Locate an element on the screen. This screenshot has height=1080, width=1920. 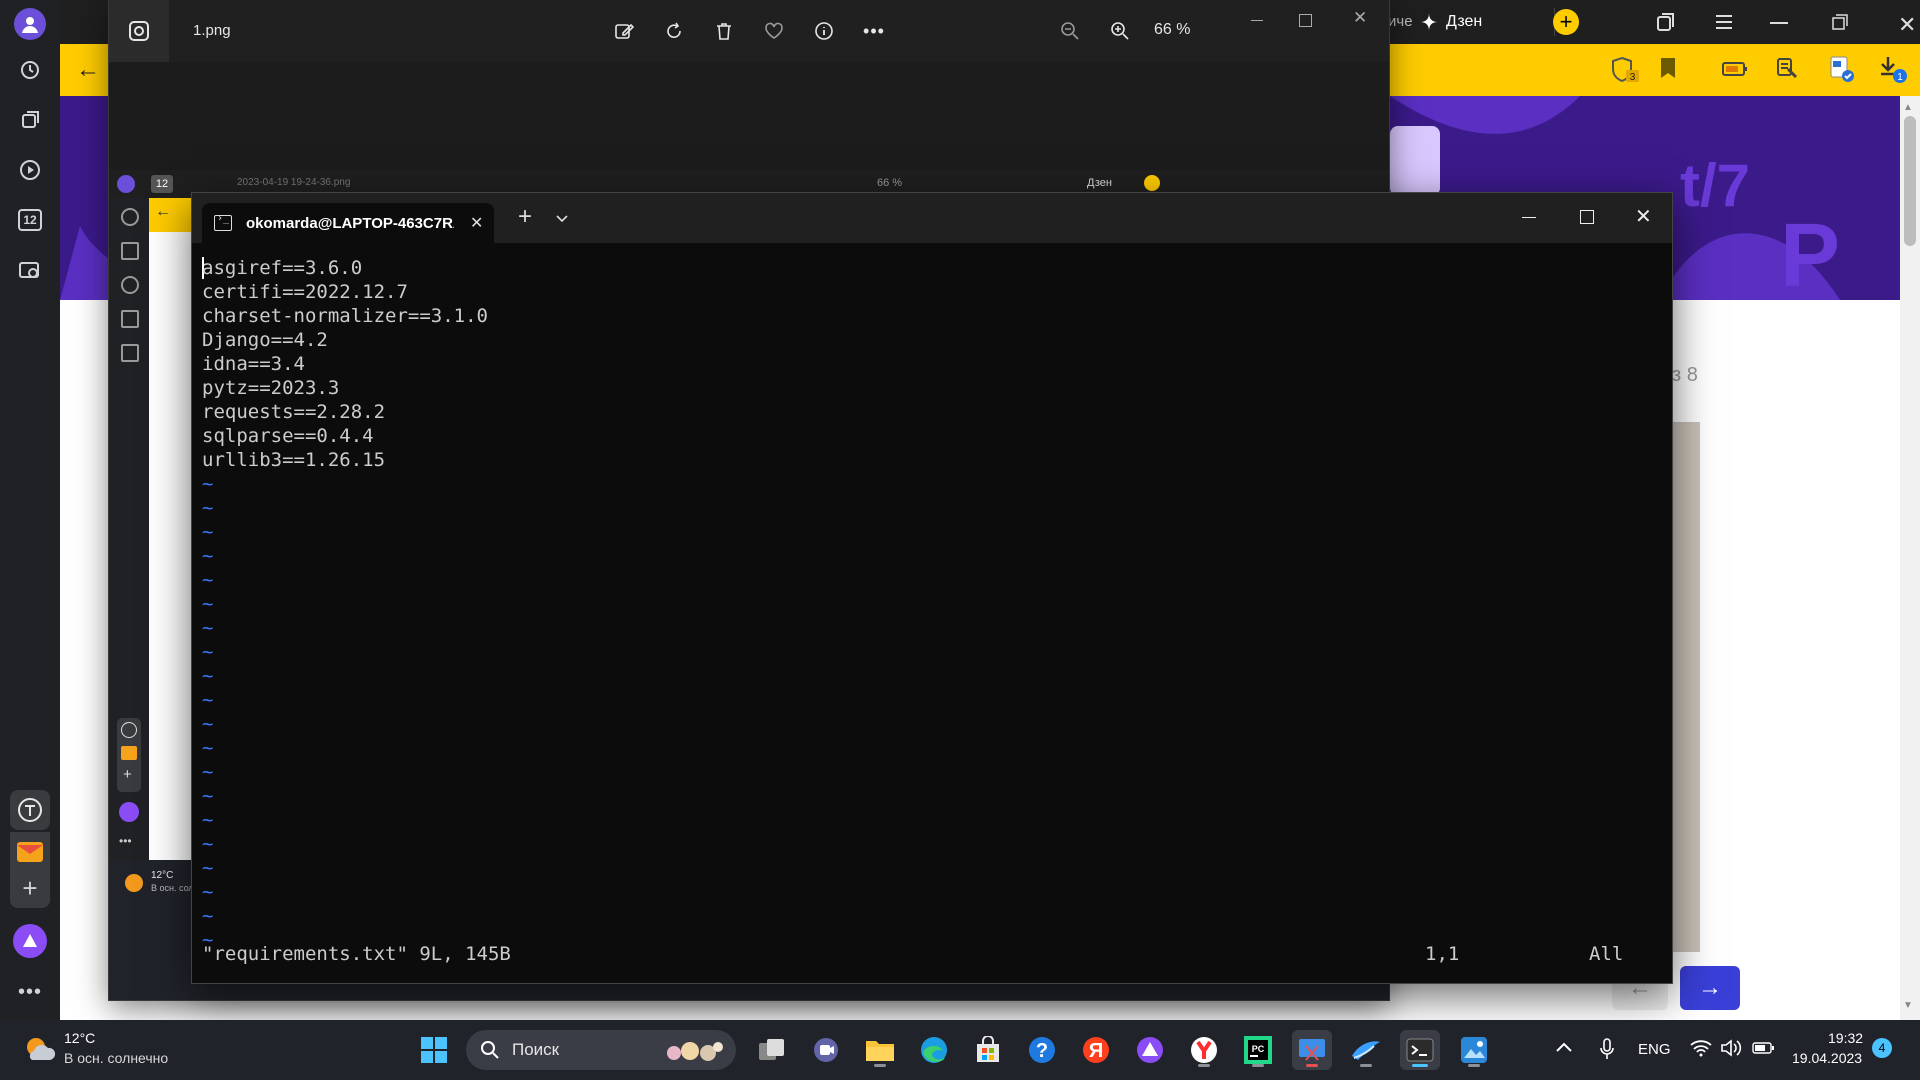
clock-date: 19.04.2023 is located at coordinates (1827, 1058).